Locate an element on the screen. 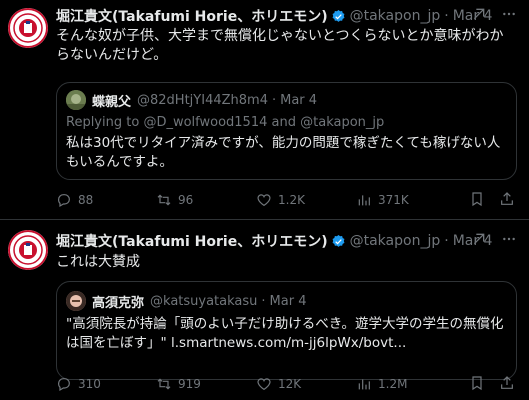  quote-header: 高須克弥 @katsuyatakasu · Mar 4 is located at coordinates (300, 301).